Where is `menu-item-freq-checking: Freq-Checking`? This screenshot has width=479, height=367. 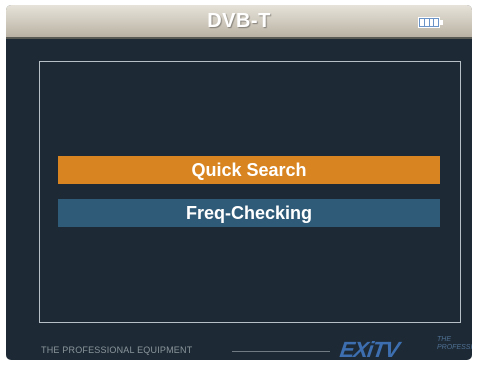 menu-item-freq-checking: Freq-Checking is located at coordinates (249, 213).